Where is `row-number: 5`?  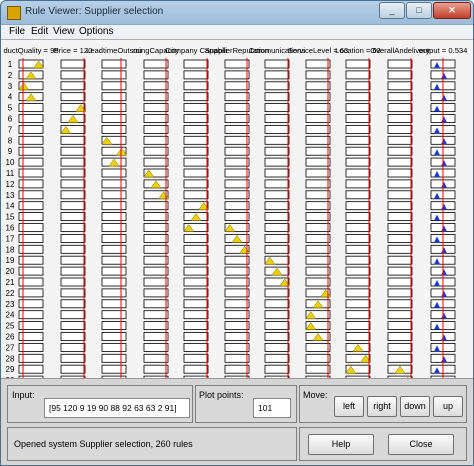 row-number: 5 is located at coordinates (10, 108).